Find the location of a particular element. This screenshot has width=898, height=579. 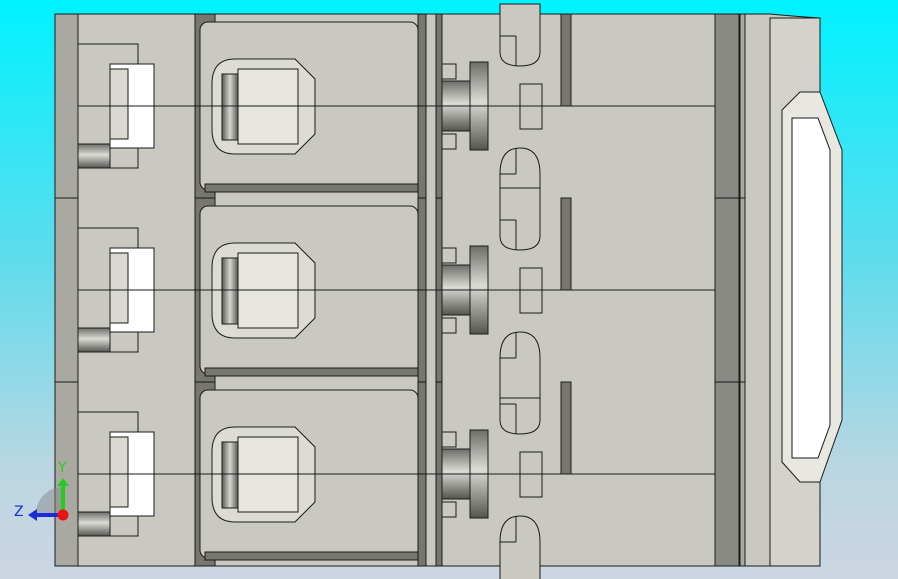

handle is located at coordinates (793, 290).